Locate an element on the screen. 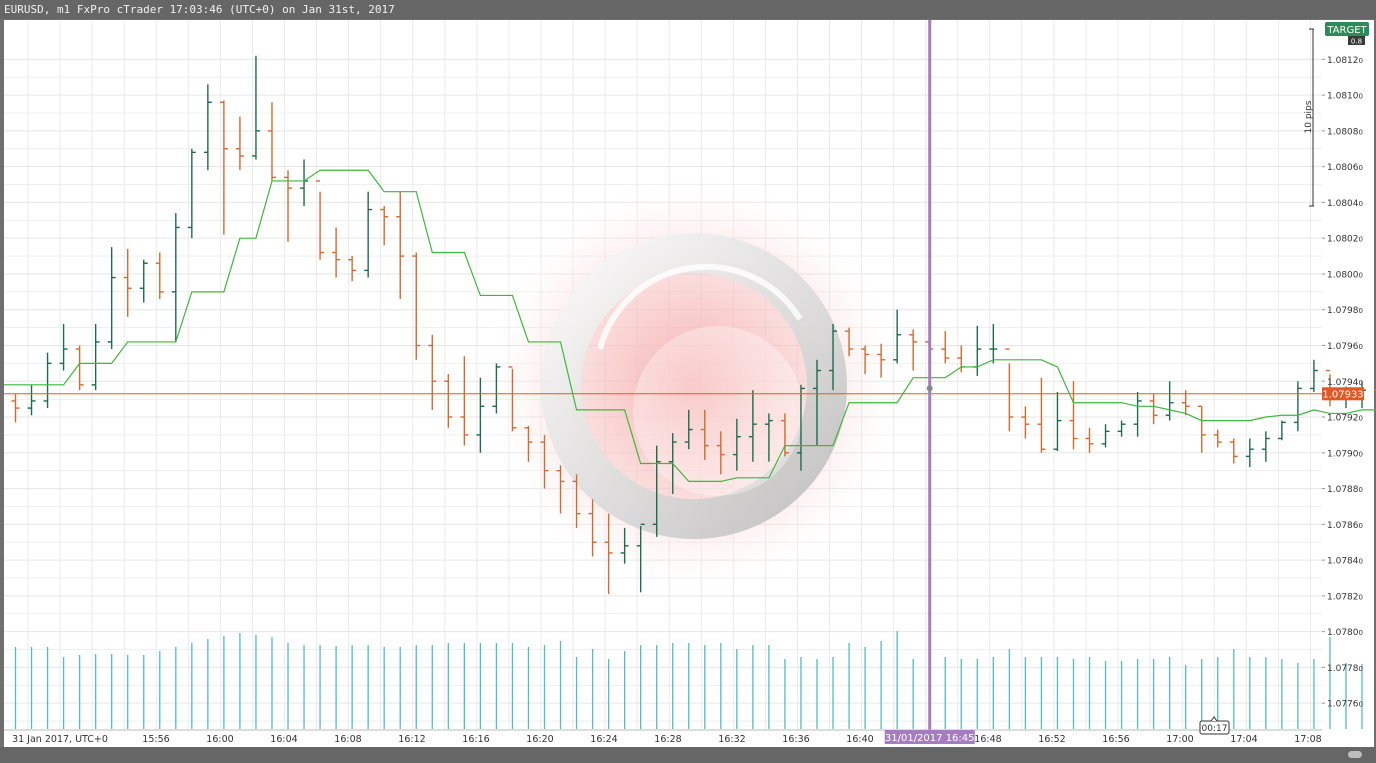  crosshair-time-tag: 31/01/2017 16:45 is located at coordinates (929, 737).